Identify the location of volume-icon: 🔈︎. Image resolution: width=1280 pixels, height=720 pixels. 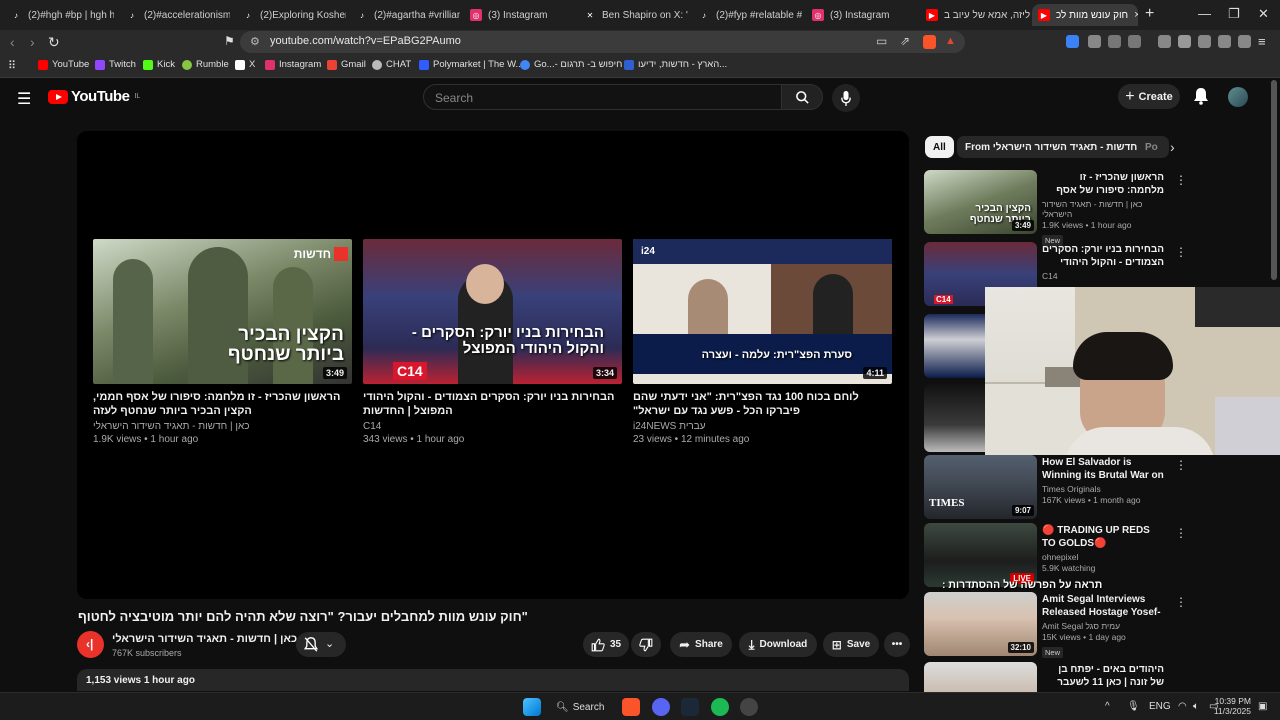
(1196, 706).